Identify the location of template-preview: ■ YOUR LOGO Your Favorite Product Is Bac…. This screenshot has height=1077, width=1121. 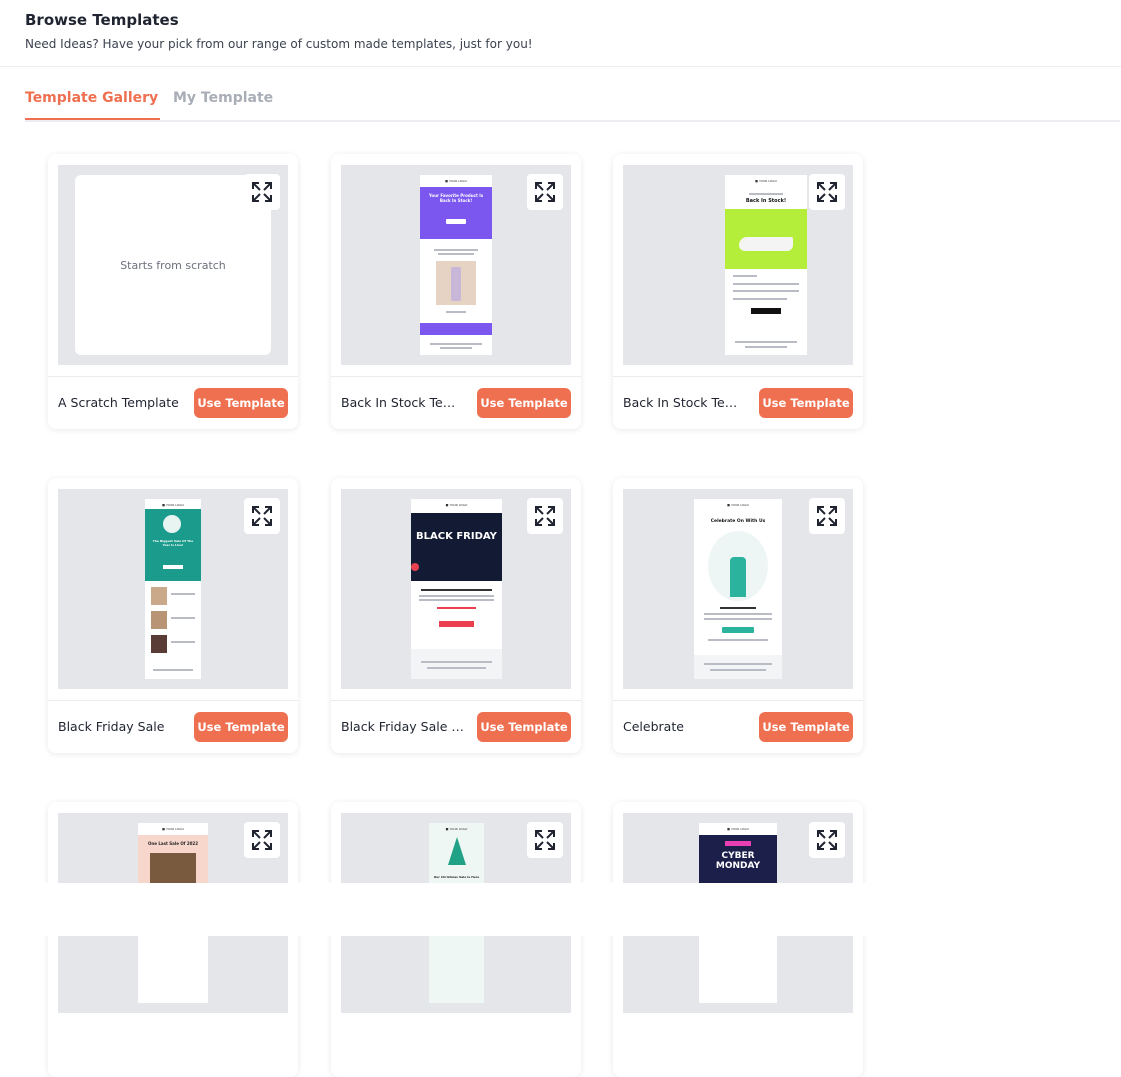
(456, 265).